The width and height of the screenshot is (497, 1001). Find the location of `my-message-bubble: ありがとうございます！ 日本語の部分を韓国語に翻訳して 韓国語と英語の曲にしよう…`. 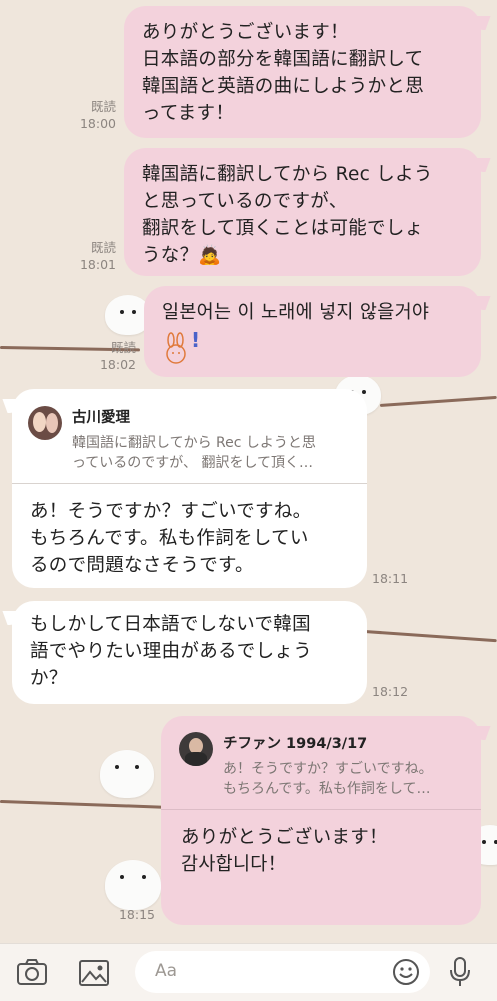

my-message-bubble: ありがとうございます！ 日本語の部分を韓国語に翻訳して 韓国語と英語の曲にしよう… is located at coordinates (302, 72).